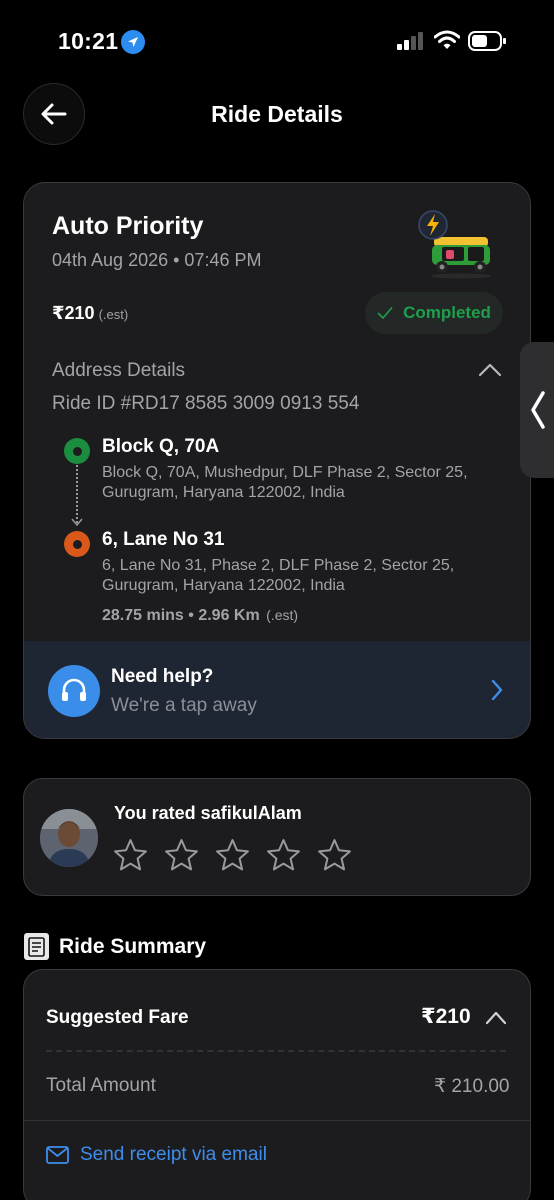 This screenshot has width=554, height=1200. What do you see at coordinates (162, 676) in the screenshot?
I see `help-title: Need help?` at bounding box center [162, 676].